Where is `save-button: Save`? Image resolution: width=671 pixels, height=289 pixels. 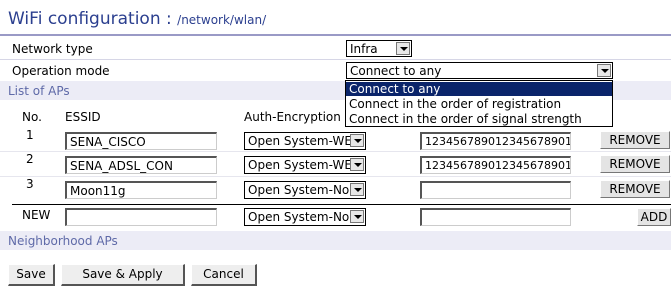 save-button: Save is located at coordinates (31, 275).